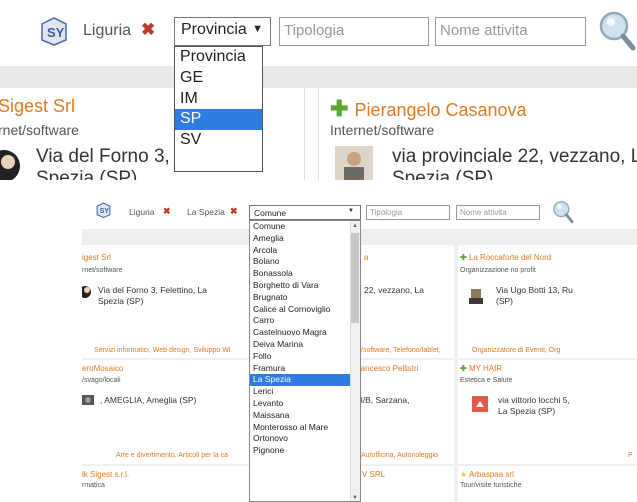 The width and height of the screenshot is (637, 502). Describe the element at coordinates (514, 156) in the screenshot. I see `card-address: via provinciale 22, vezzano, La` at that location.